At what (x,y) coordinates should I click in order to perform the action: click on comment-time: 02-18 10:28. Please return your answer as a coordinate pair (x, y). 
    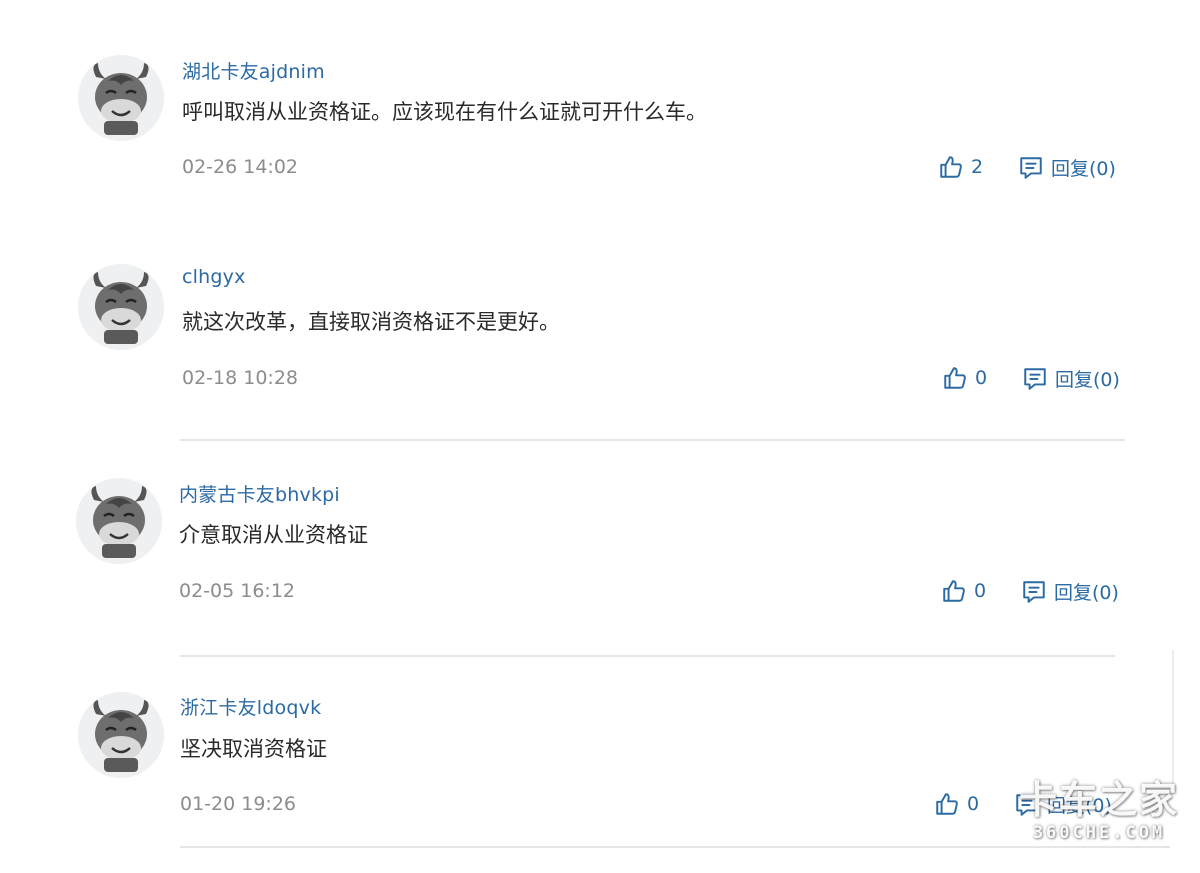
    Looking at the image, I should click on (240, 378).